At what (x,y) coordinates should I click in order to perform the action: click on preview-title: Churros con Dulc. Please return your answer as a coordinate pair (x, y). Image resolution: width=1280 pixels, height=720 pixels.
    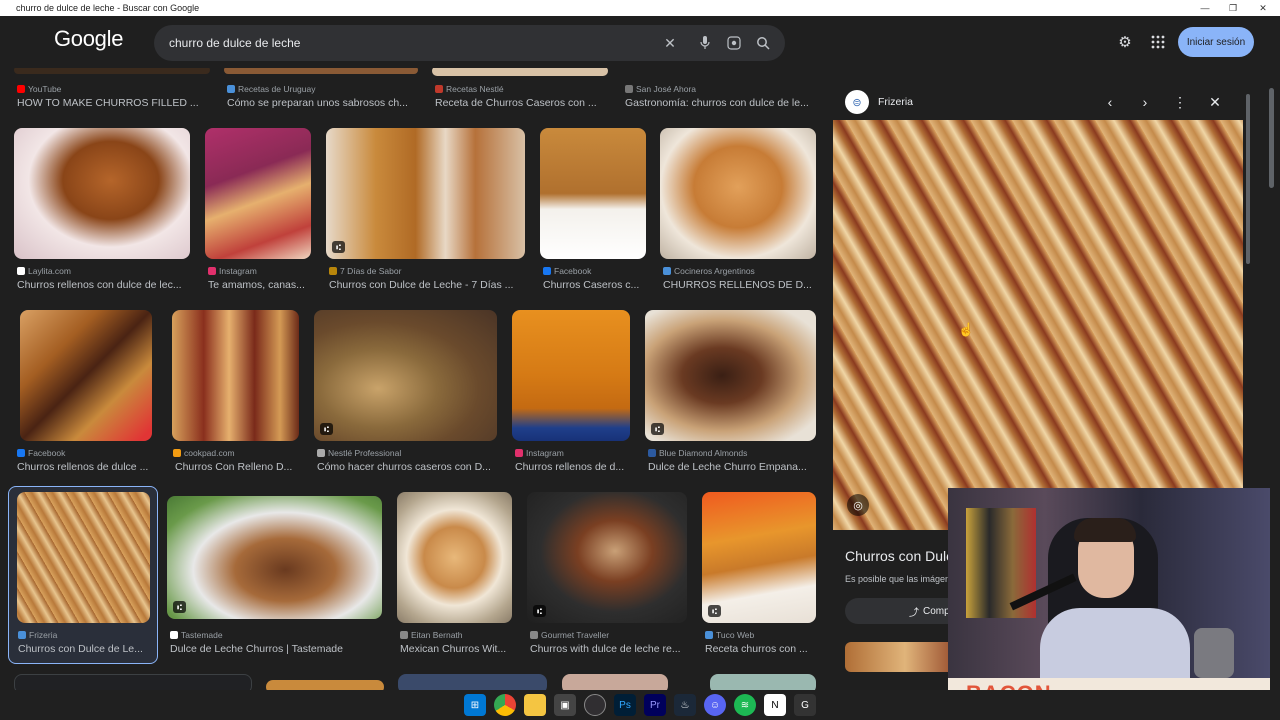
    Looking at the image, I should click on (899, 556).